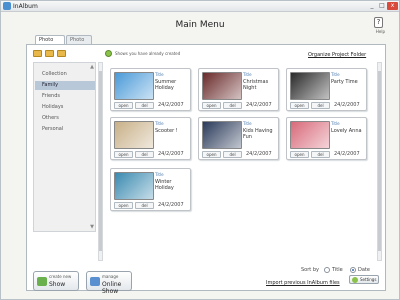 Image resolution: width=400 pixels, height=300 pixels. Describe the element at coordinates (200, 25) in the screenshot. I see `page-title: Main Menu` at that location.